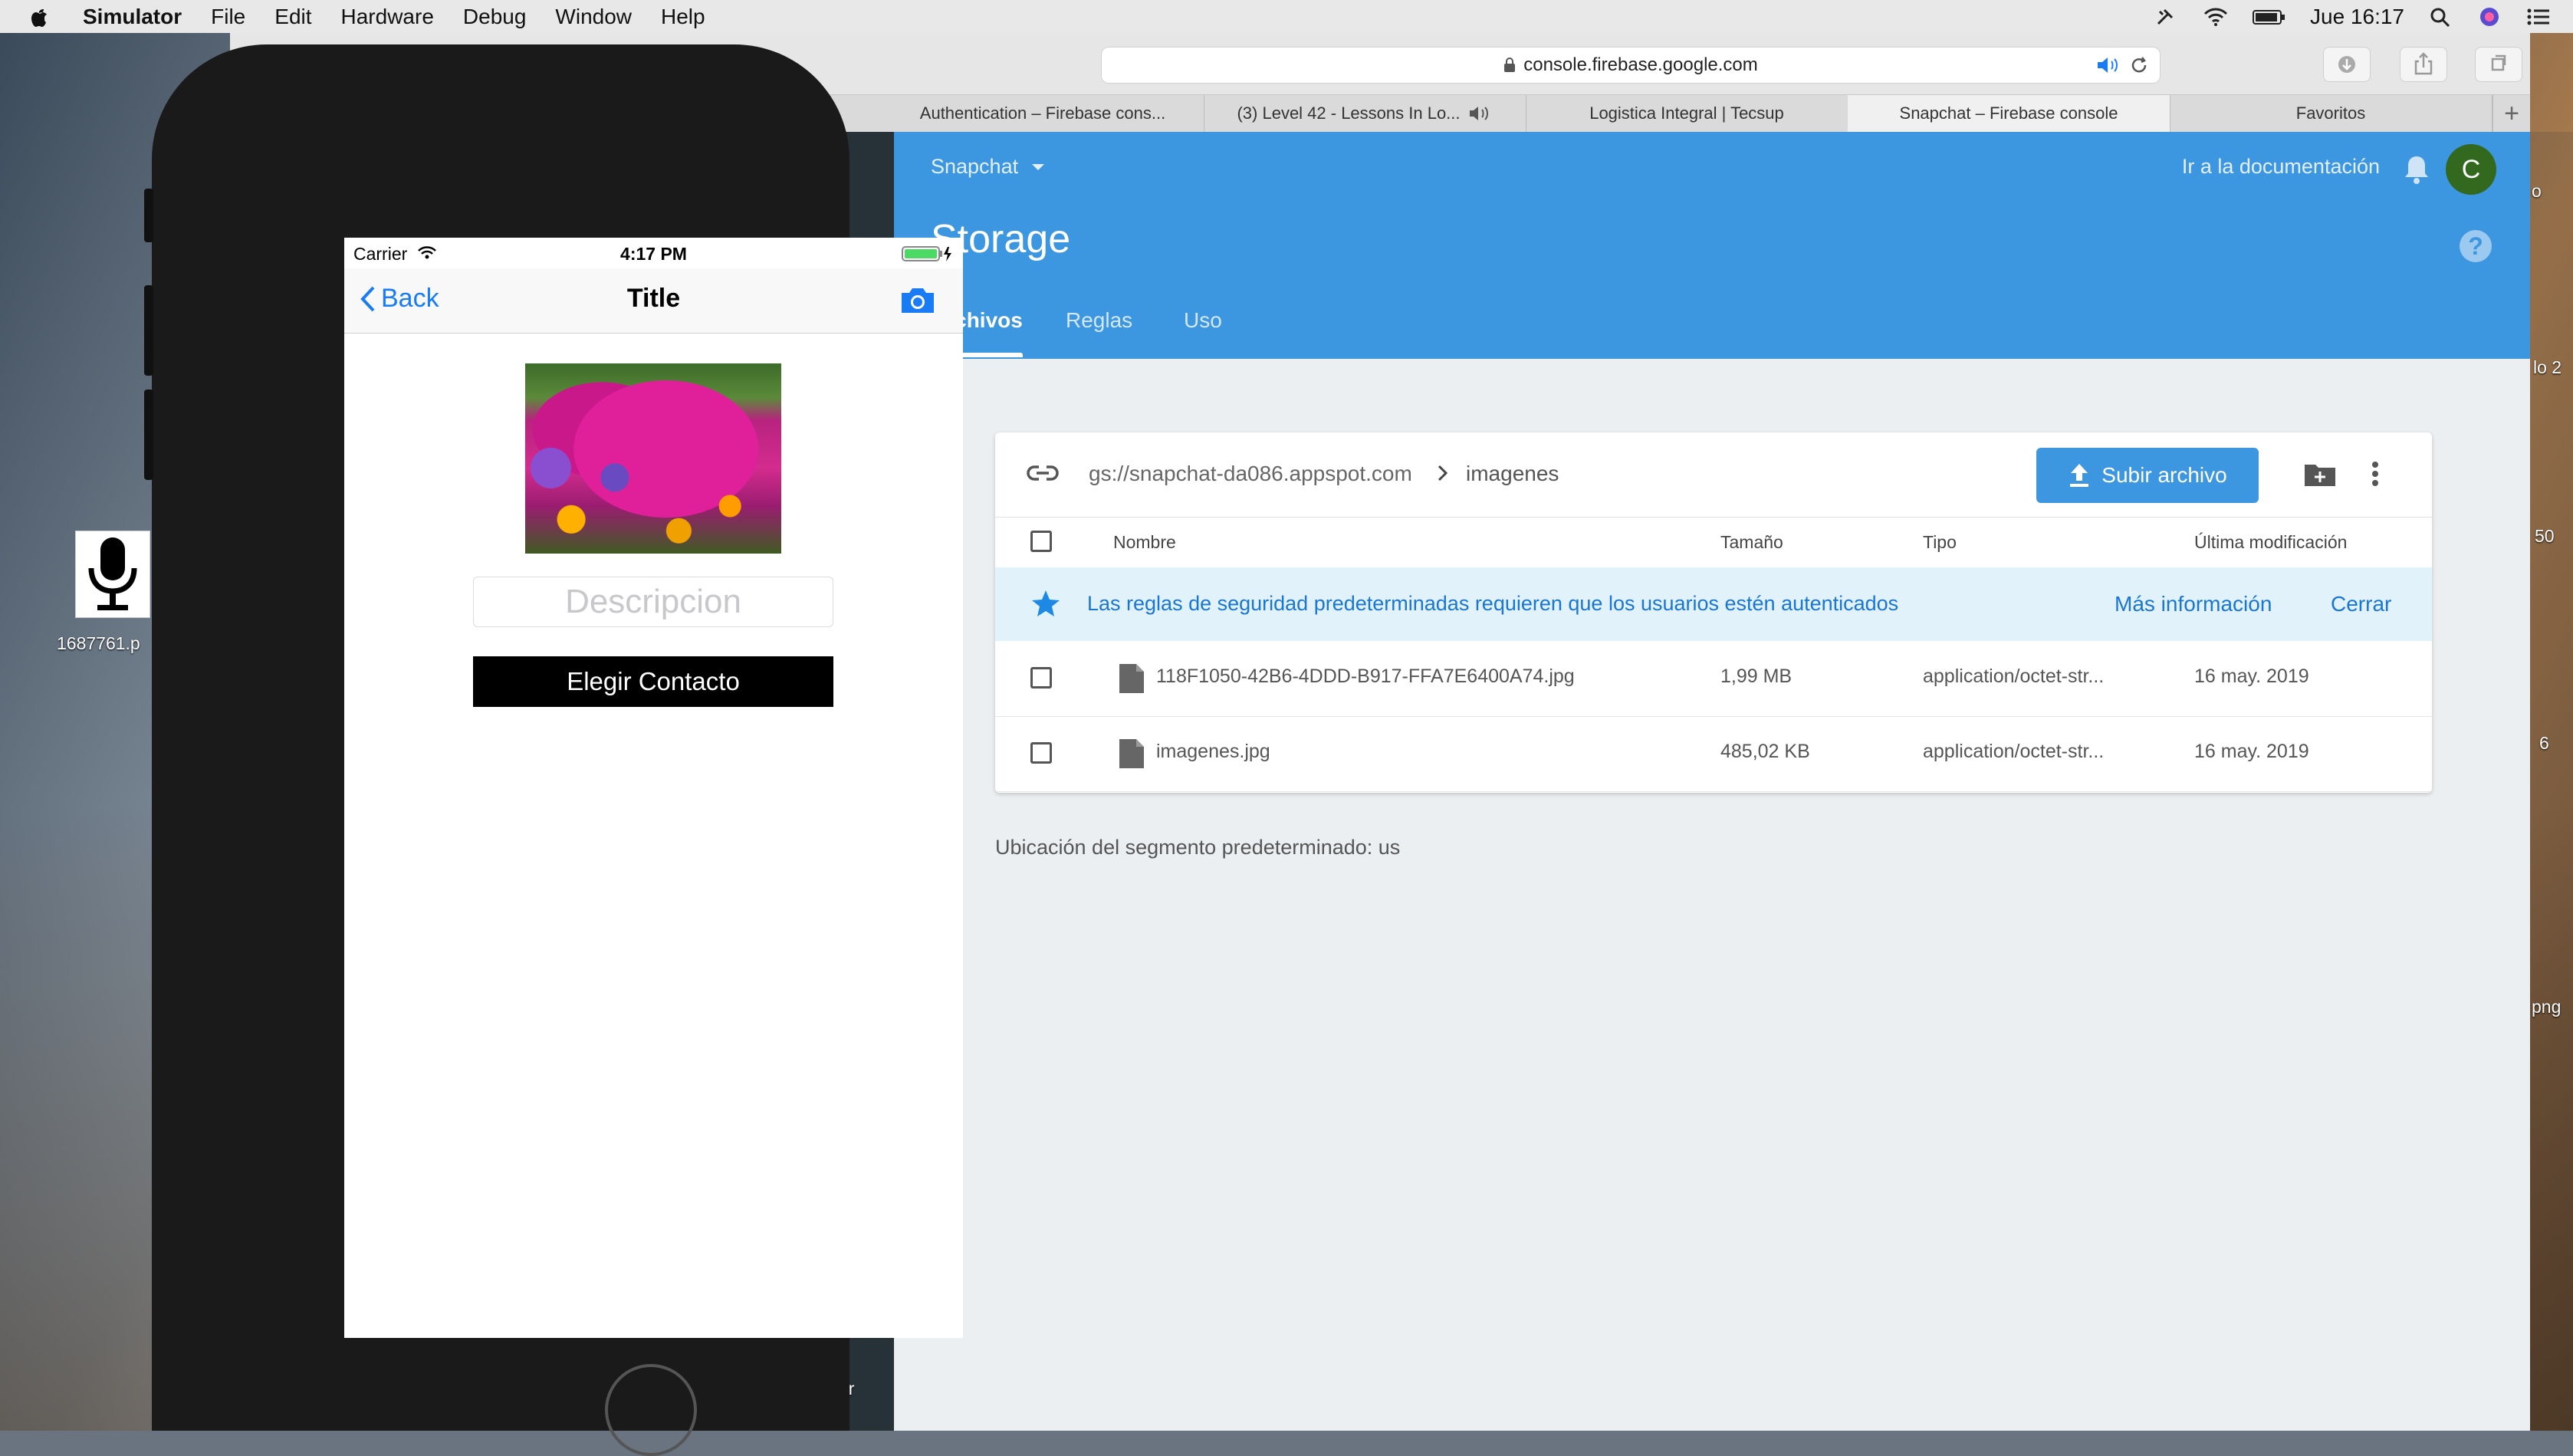 The height and width of the screenshot is (1456, 2573). Describe the element at coordinates (2193, 604) in the screenshot. I see `more-info-link: Más información` at that location.